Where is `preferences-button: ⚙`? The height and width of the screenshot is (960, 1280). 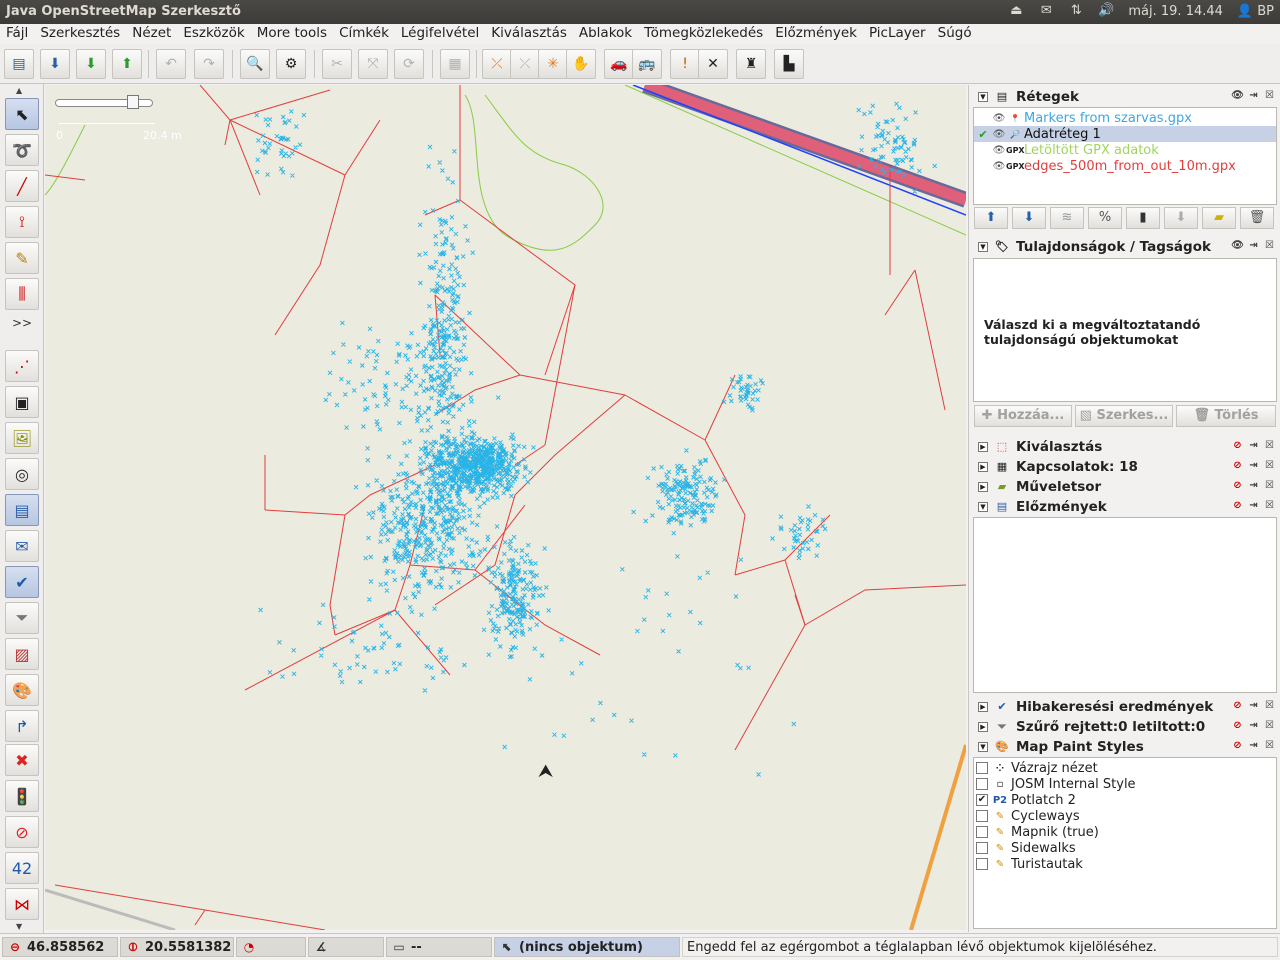
preferences-button: ⚙ is located at coordinates (291, 64).